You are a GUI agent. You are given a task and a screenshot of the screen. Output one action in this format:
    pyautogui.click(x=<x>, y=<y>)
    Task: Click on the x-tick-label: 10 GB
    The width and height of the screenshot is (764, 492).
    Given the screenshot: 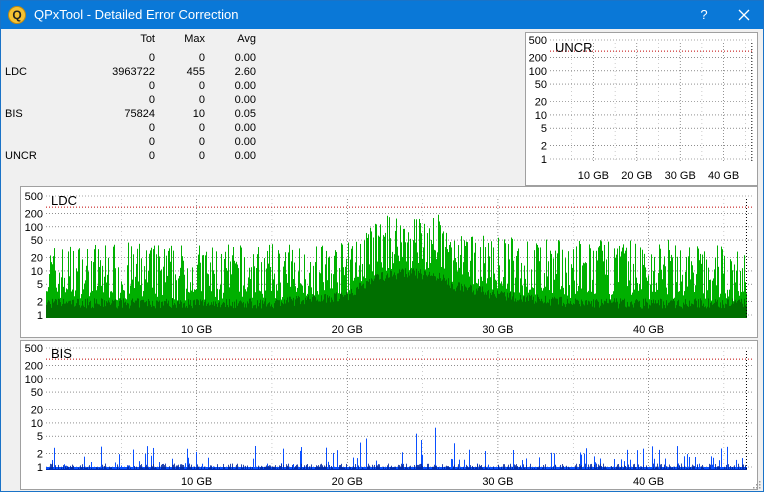 What is the action you would take?
    pyautogui.click(x=593, y=176)
    